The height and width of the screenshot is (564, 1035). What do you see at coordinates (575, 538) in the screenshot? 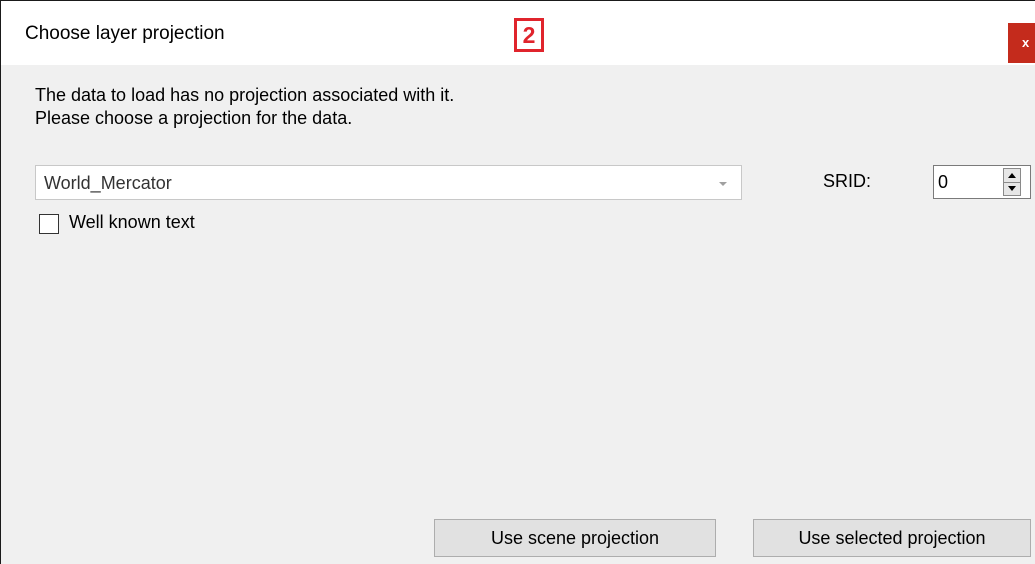
I see `use-scene-projection-button: Use scene projection` at bounding box center [575, 538].